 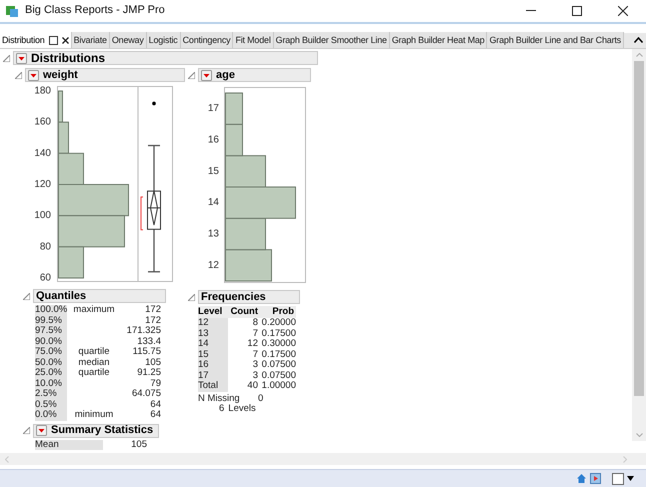 What do you see at coordinates (255, 333) in the screenshot?
I see `count-cell-text: 7` at bounding box center [255, 333].